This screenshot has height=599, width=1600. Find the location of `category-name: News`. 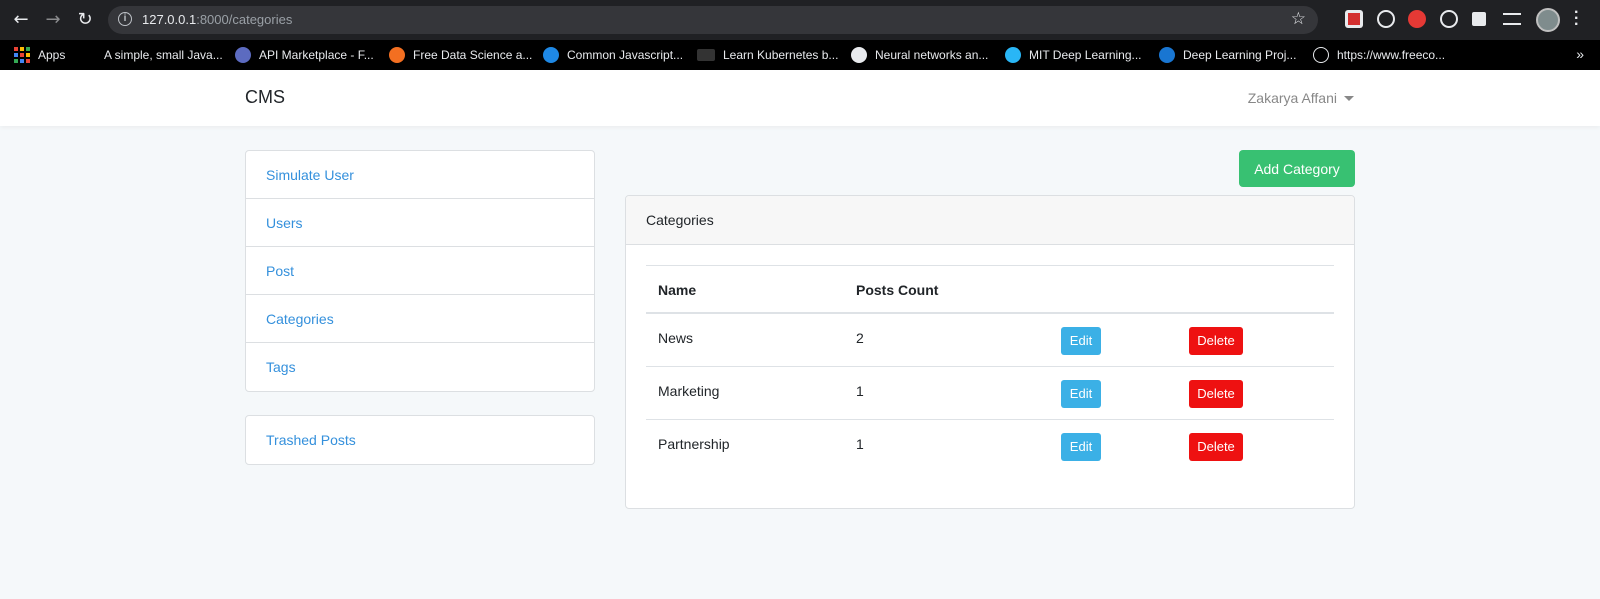

category-name: News is located at coordinates (676, 338).